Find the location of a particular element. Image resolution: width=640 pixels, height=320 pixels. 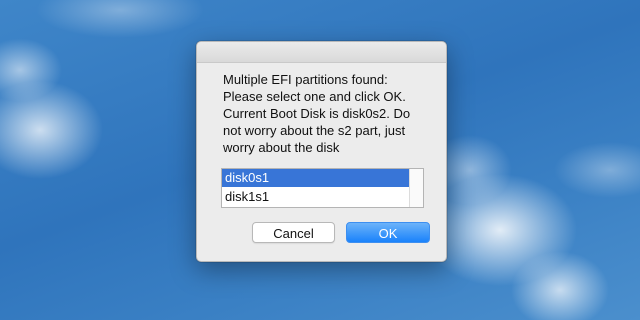

message-line: Please select one and click OK. is located at coordinates (314, 96).